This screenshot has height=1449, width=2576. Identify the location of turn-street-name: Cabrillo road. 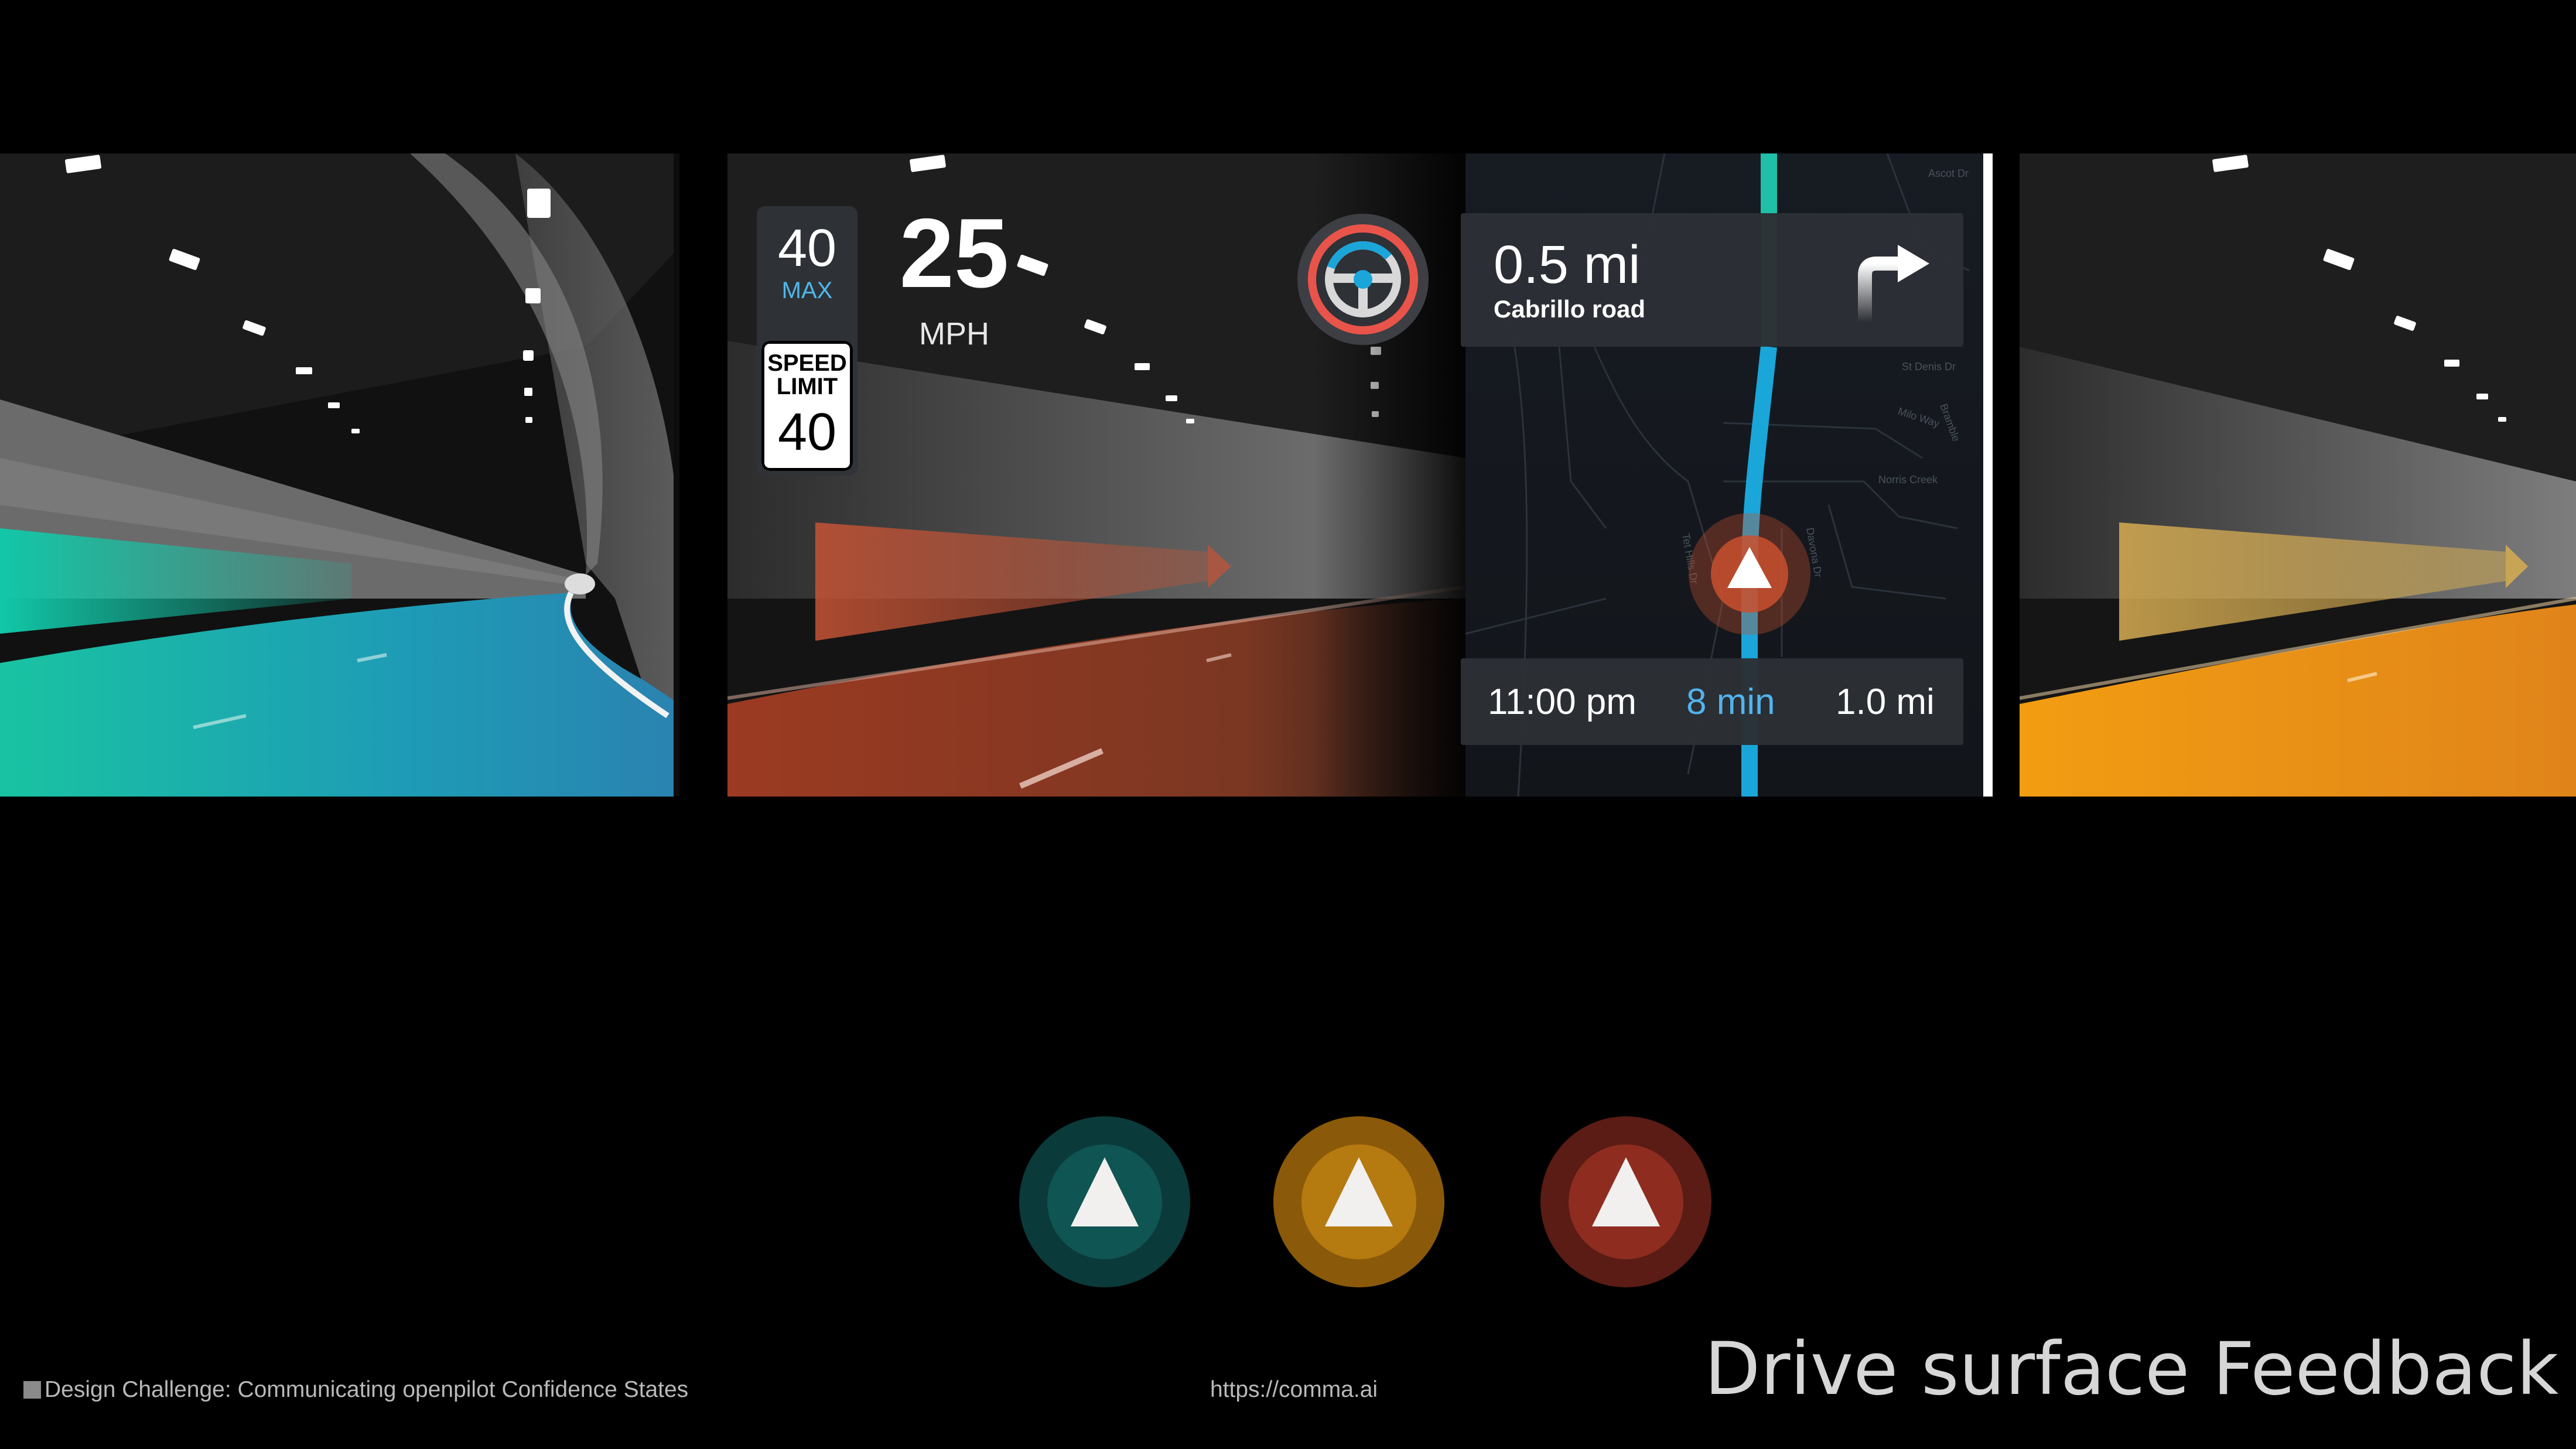
(1570, 309).